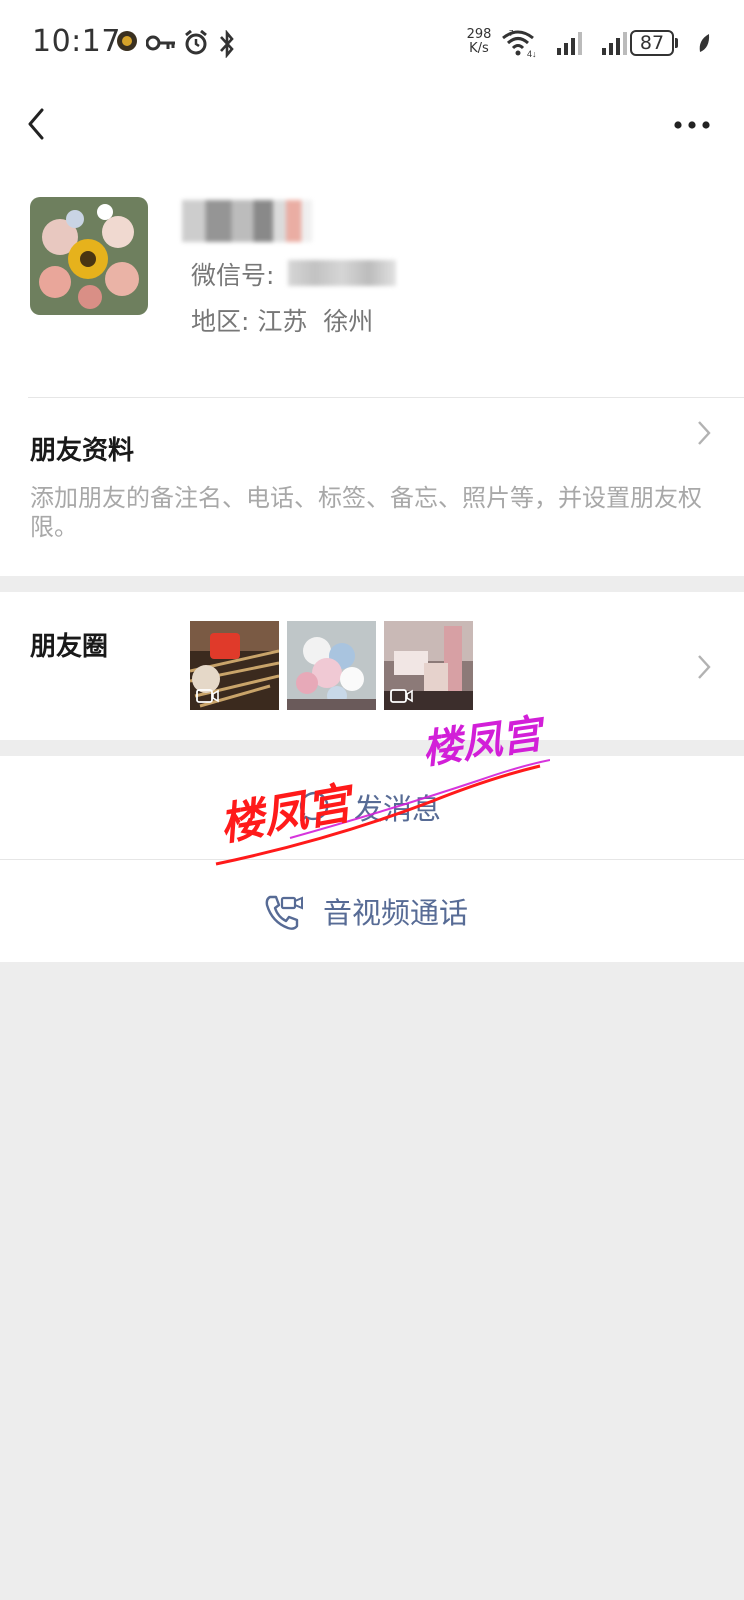 This screenshot has height=1600, width=744. I want to click on alarm-icon, so click(196, 42).